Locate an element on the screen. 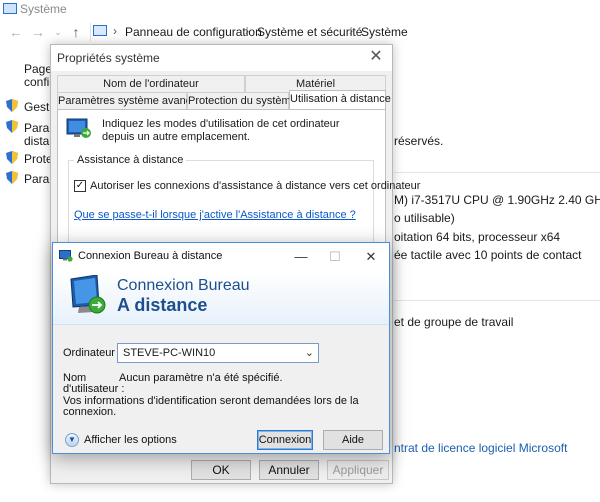  breadcrumb-system: Système is located at coordinates (384, 32).